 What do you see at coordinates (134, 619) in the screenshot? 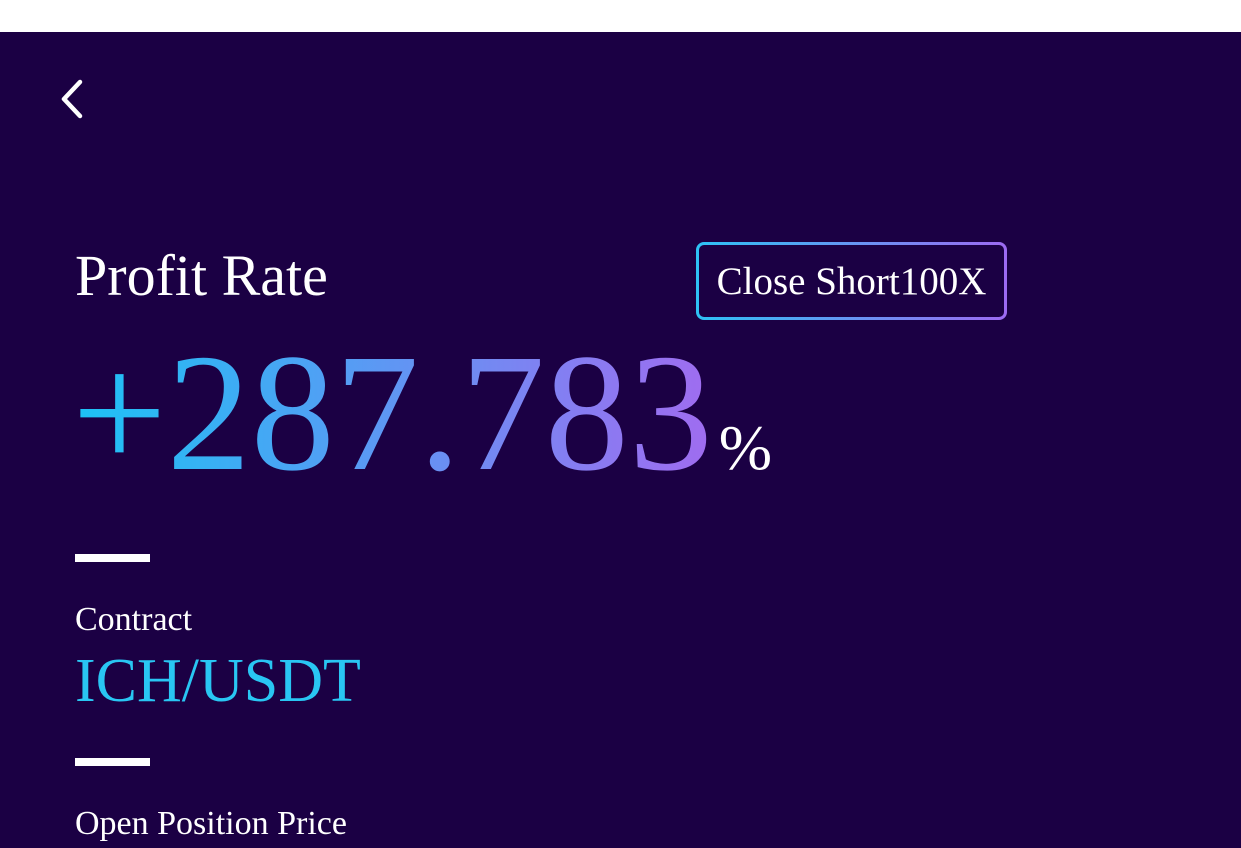
I see `contract-label: Contract` at bounding box center [134, 619].